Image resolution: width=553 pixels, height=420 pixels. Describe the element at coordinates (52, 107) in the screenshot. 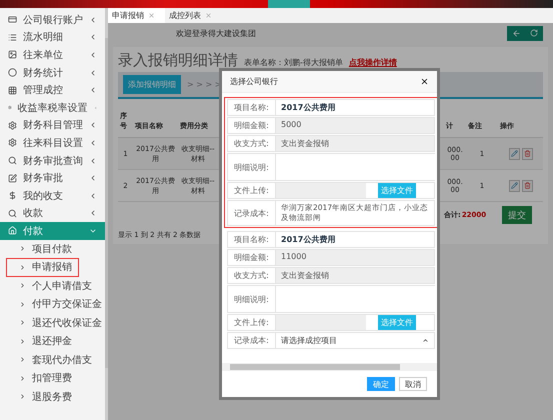

I see `sidebar-item: 收益率税率设置` at that location.